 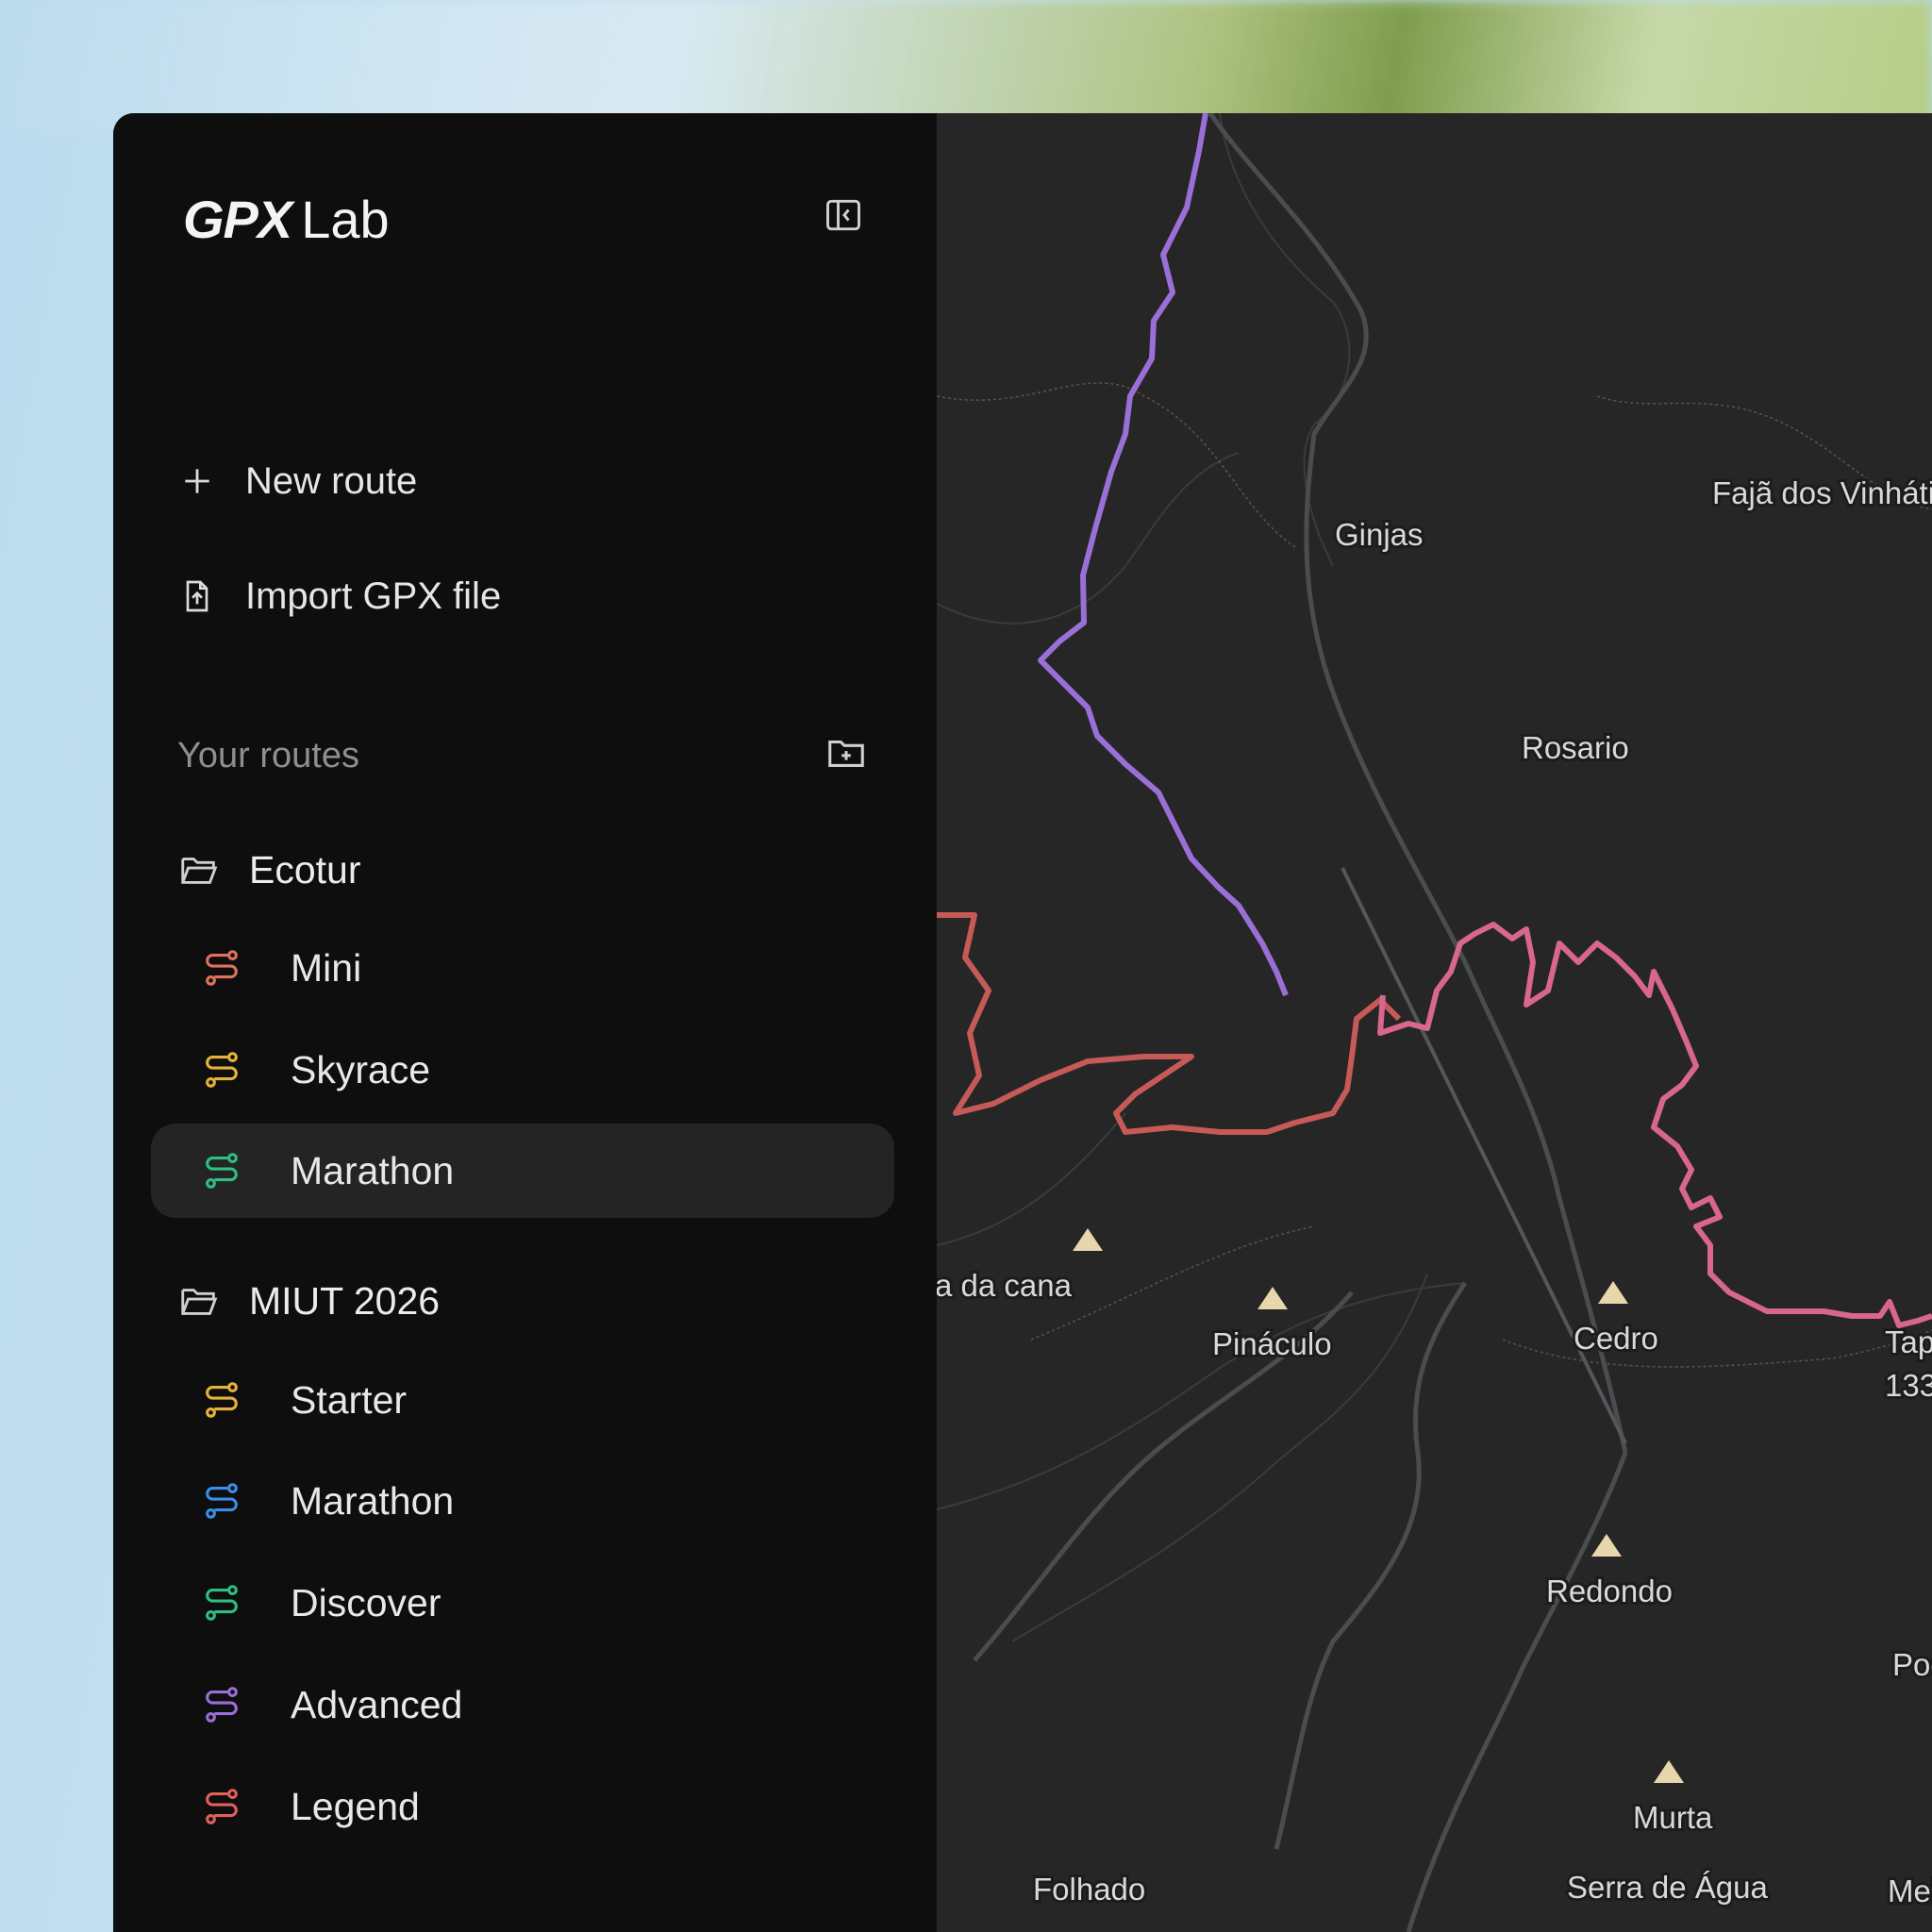 I want to click on add-folder-button, so click(x=846, y=752).